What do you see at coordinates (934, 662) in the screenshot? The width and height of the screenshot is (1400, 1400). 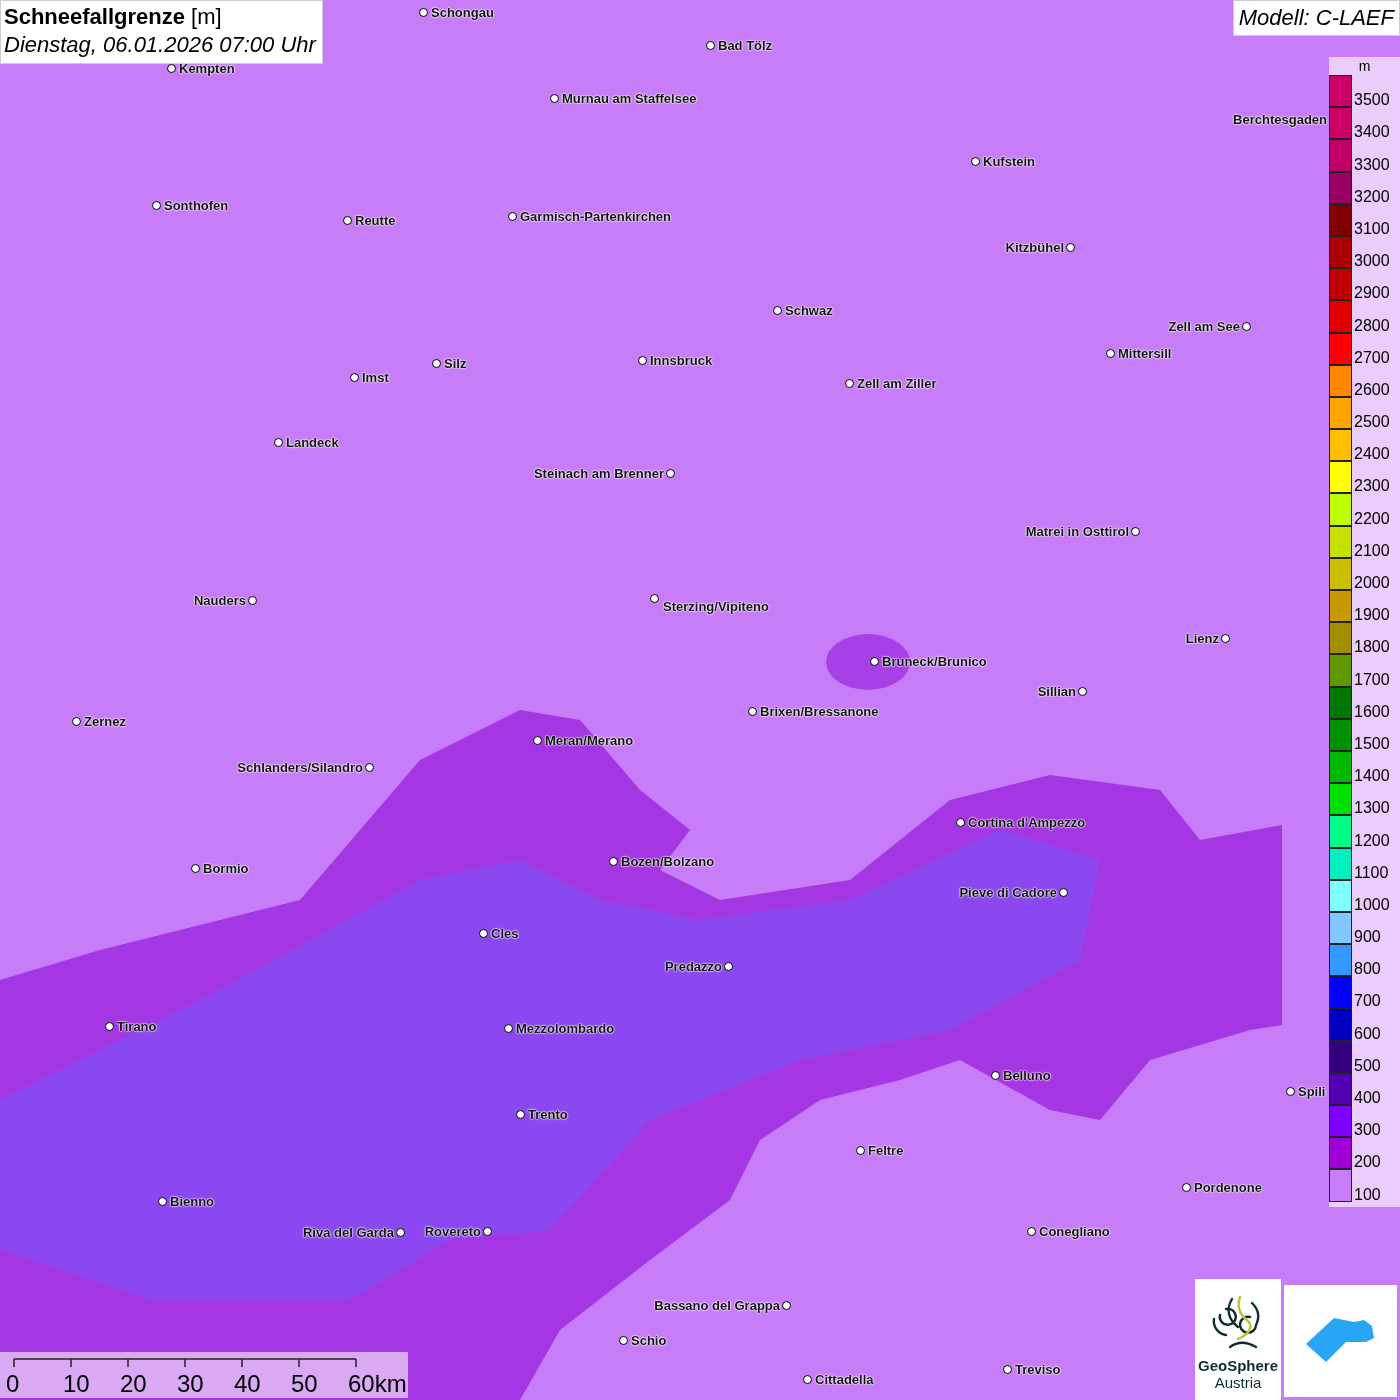 I see `city-label: Bruneck/Brunico` at bounding box center [934, 662].